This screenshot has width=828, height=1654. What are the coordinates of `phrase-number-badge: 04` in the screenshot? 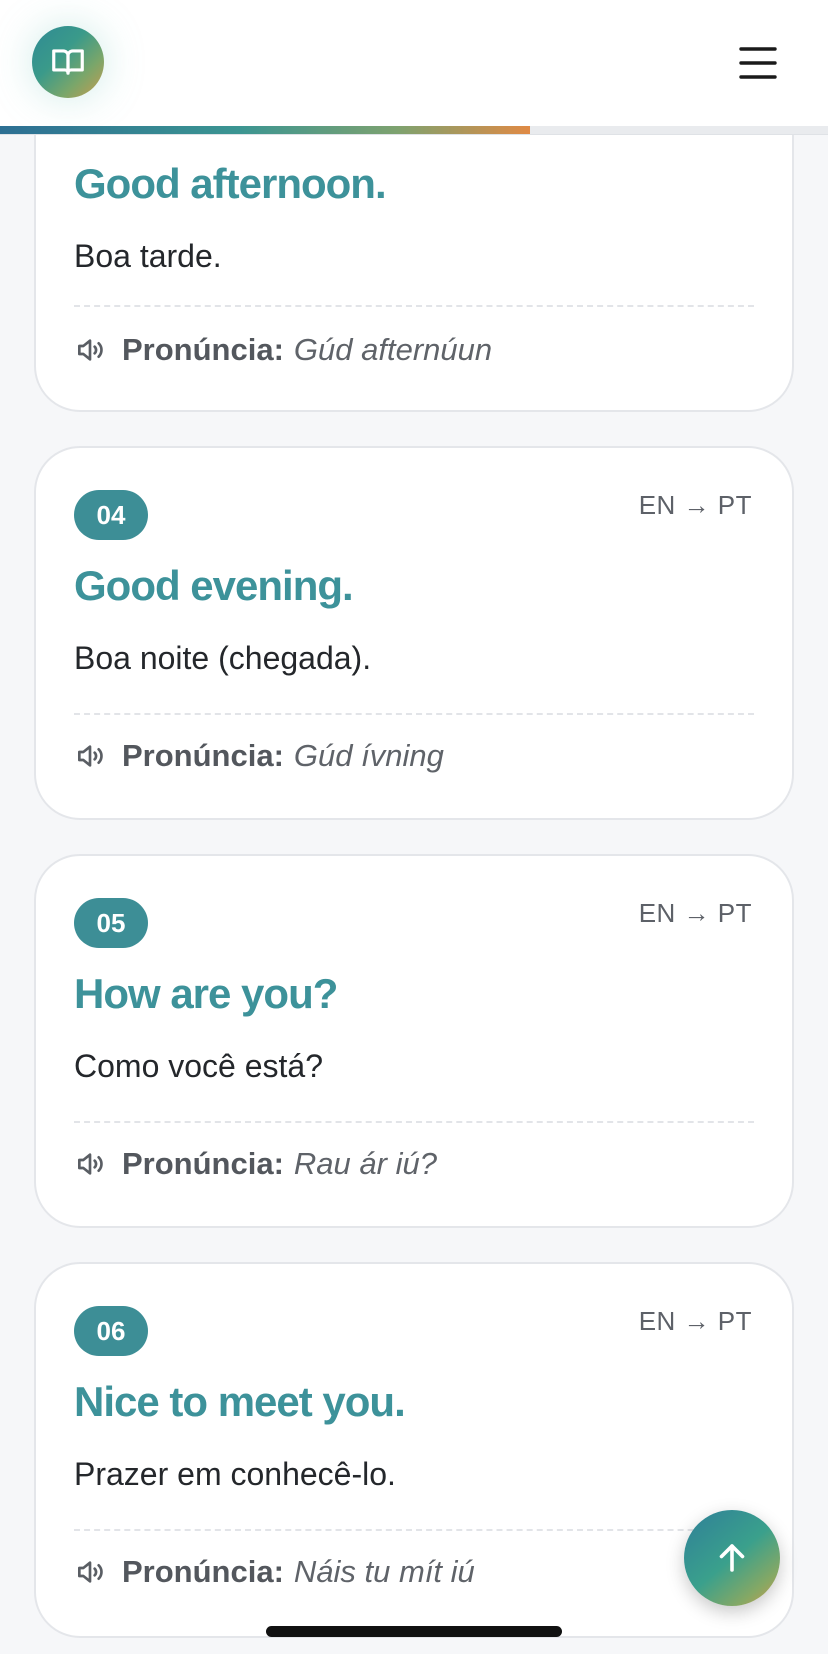 It's located at (111, 515).